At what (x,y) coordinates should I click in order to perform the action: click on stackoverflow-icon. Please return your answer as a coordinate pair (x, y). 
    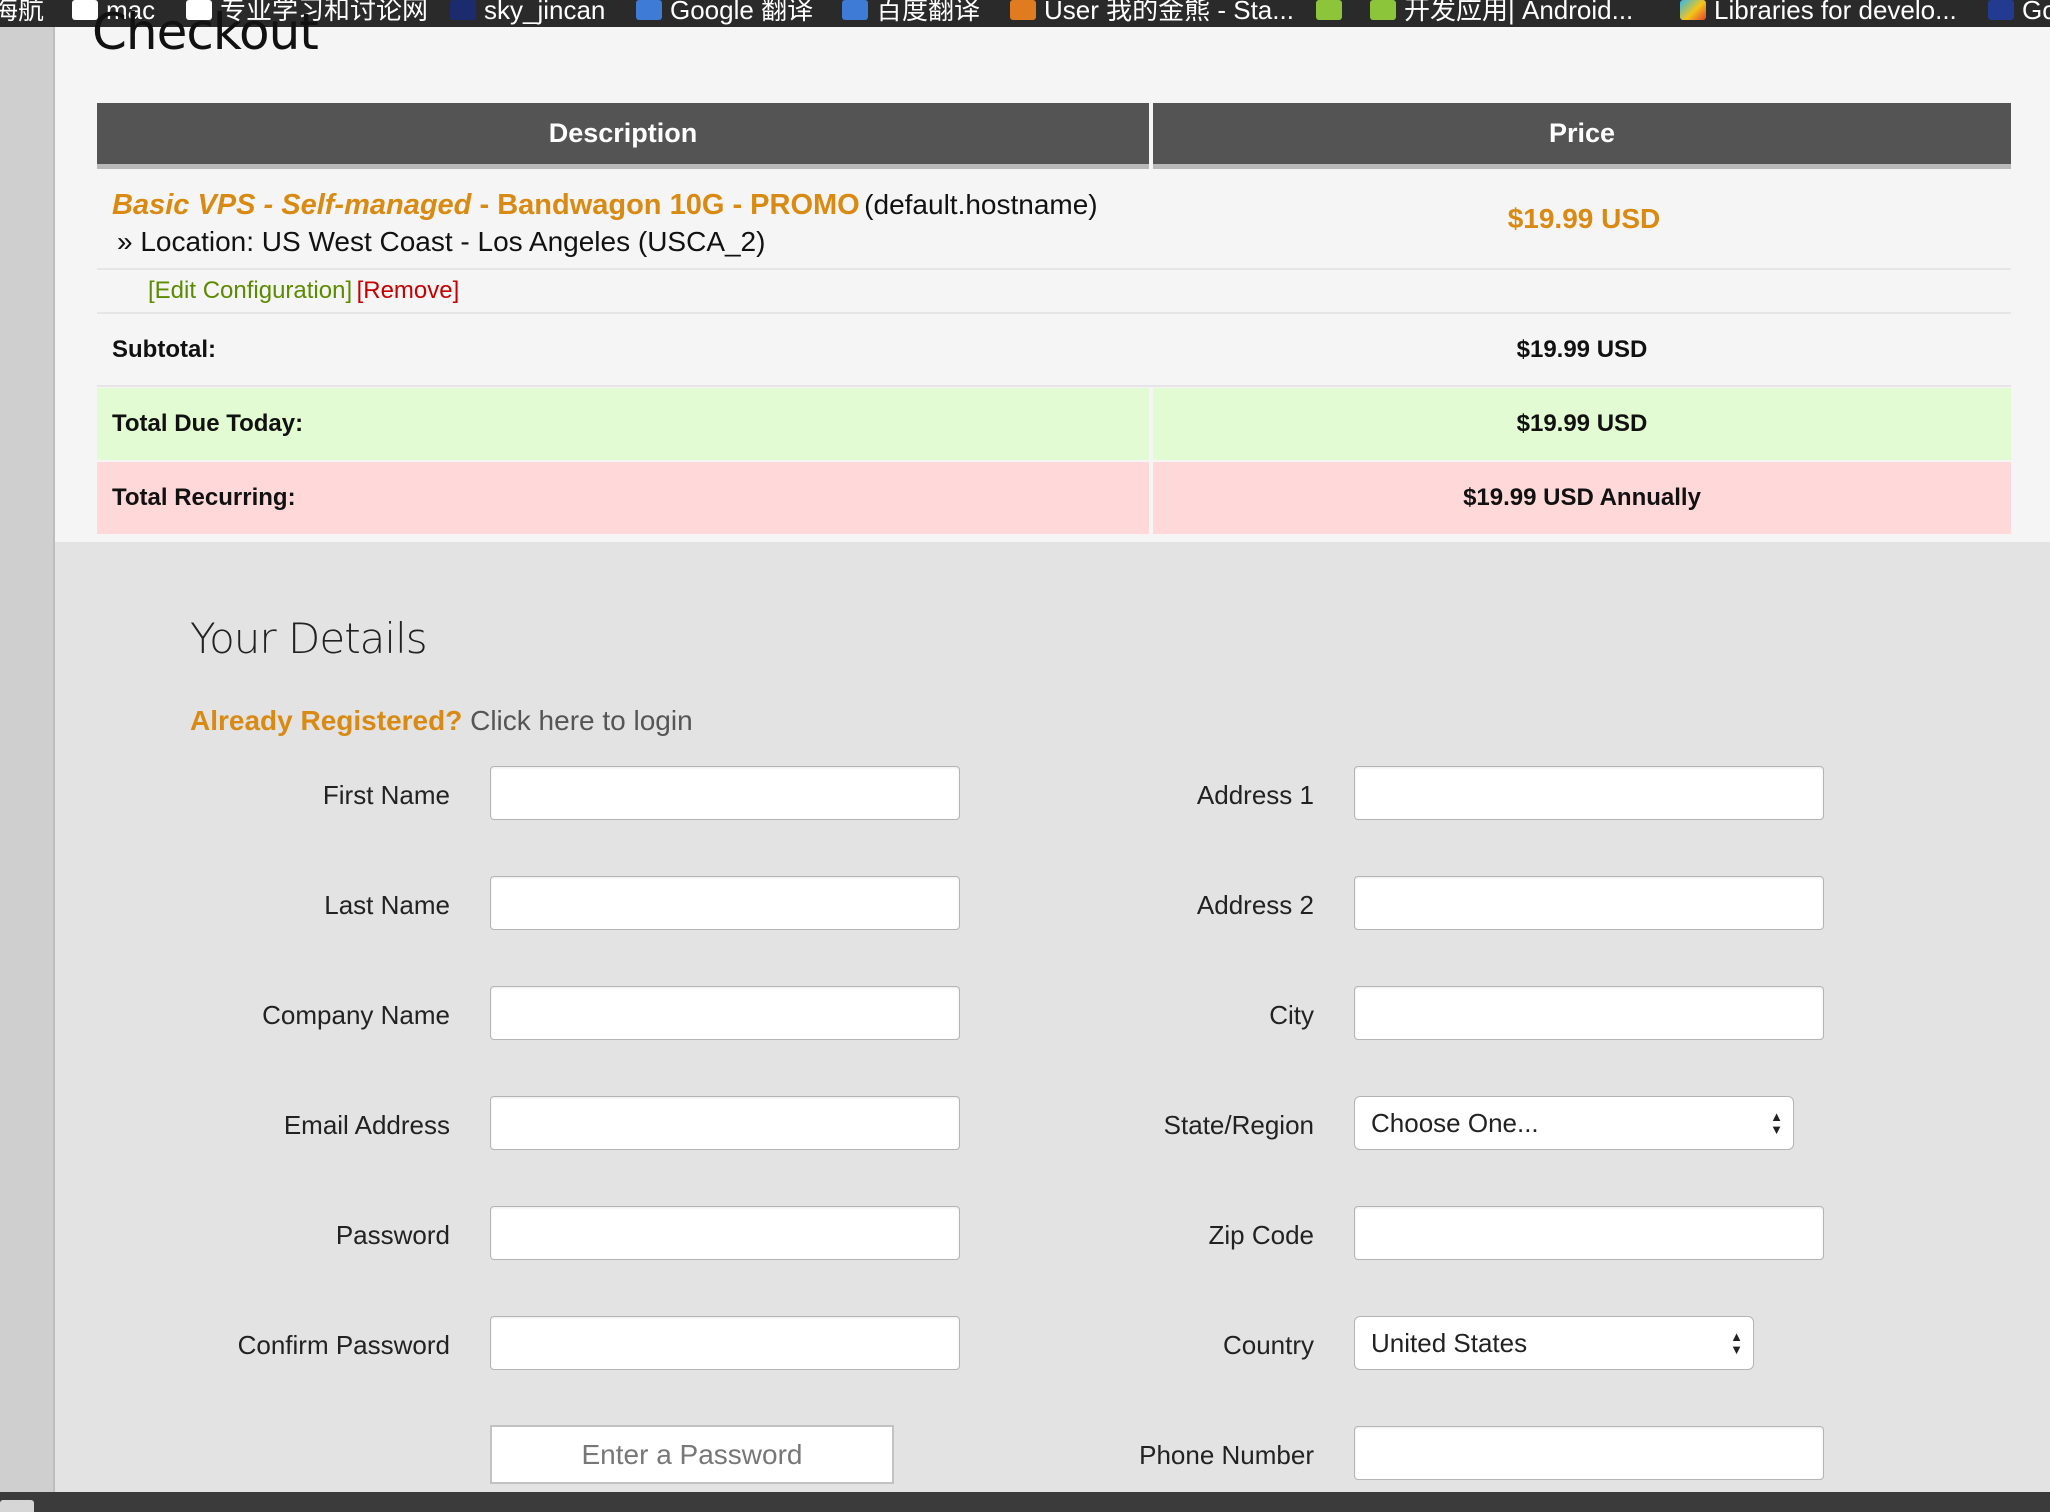
    Looking at the image, I should click on (1023, 10).